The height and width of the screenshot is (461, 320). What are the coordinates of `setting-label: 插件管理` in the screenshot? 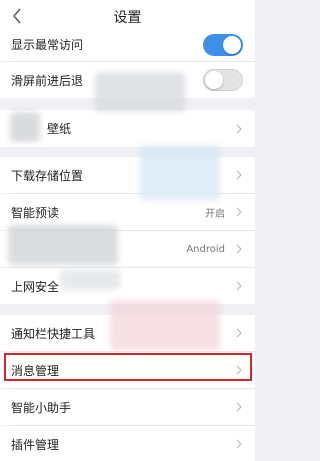 It's located at (35, 444).